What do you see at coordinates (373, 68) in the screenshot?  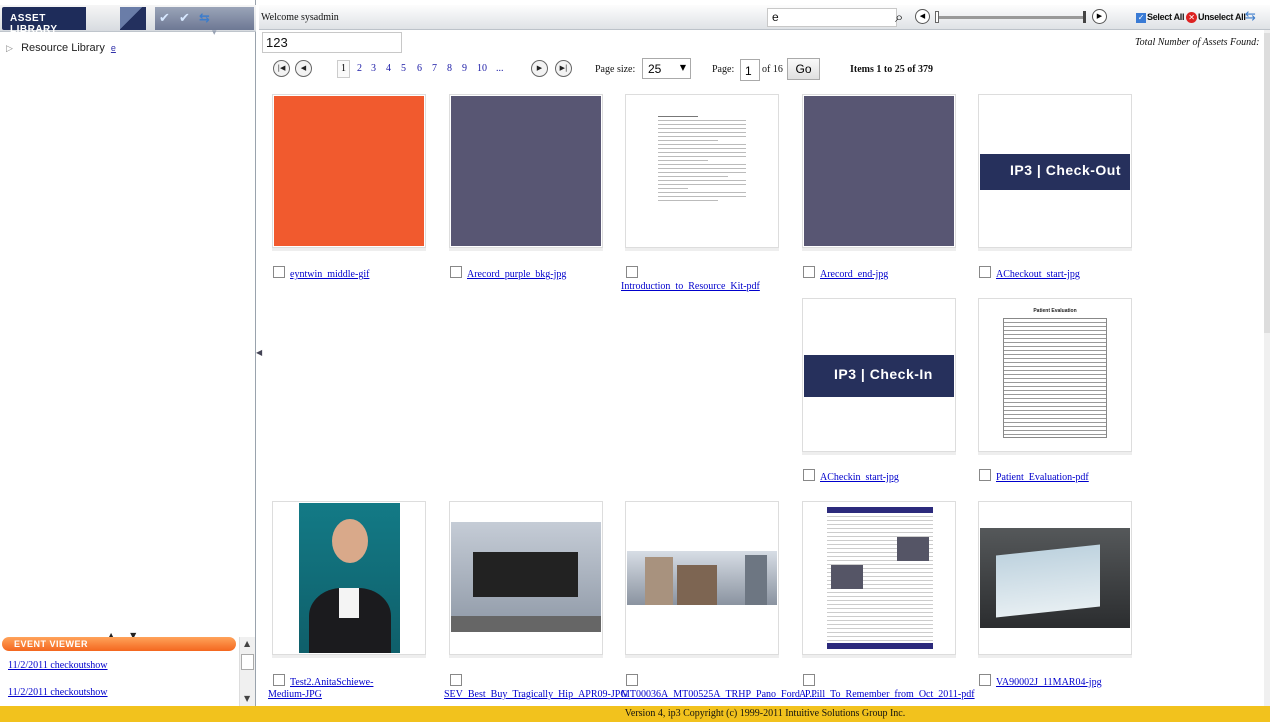 I see `page-link: 3` at bounding box center [373, 68].